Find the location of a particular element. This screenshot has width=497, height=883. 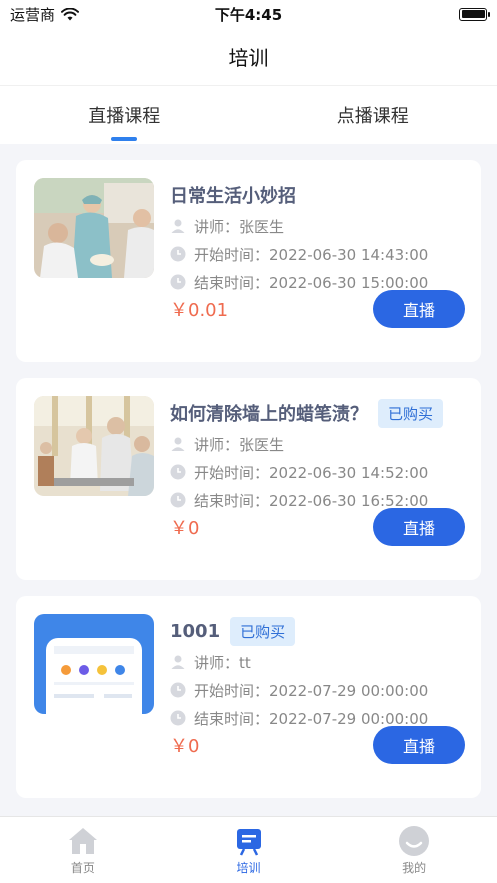

course-title: 1001 is located at coordinates (195, 631).